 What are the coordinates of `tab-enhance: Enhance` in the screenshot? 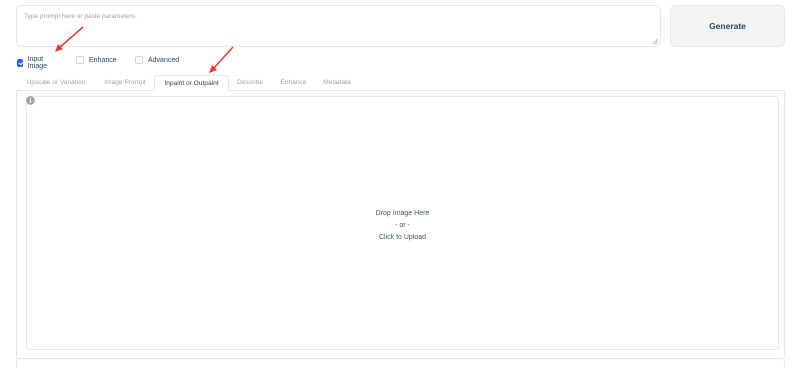 It's located at (293, 82).